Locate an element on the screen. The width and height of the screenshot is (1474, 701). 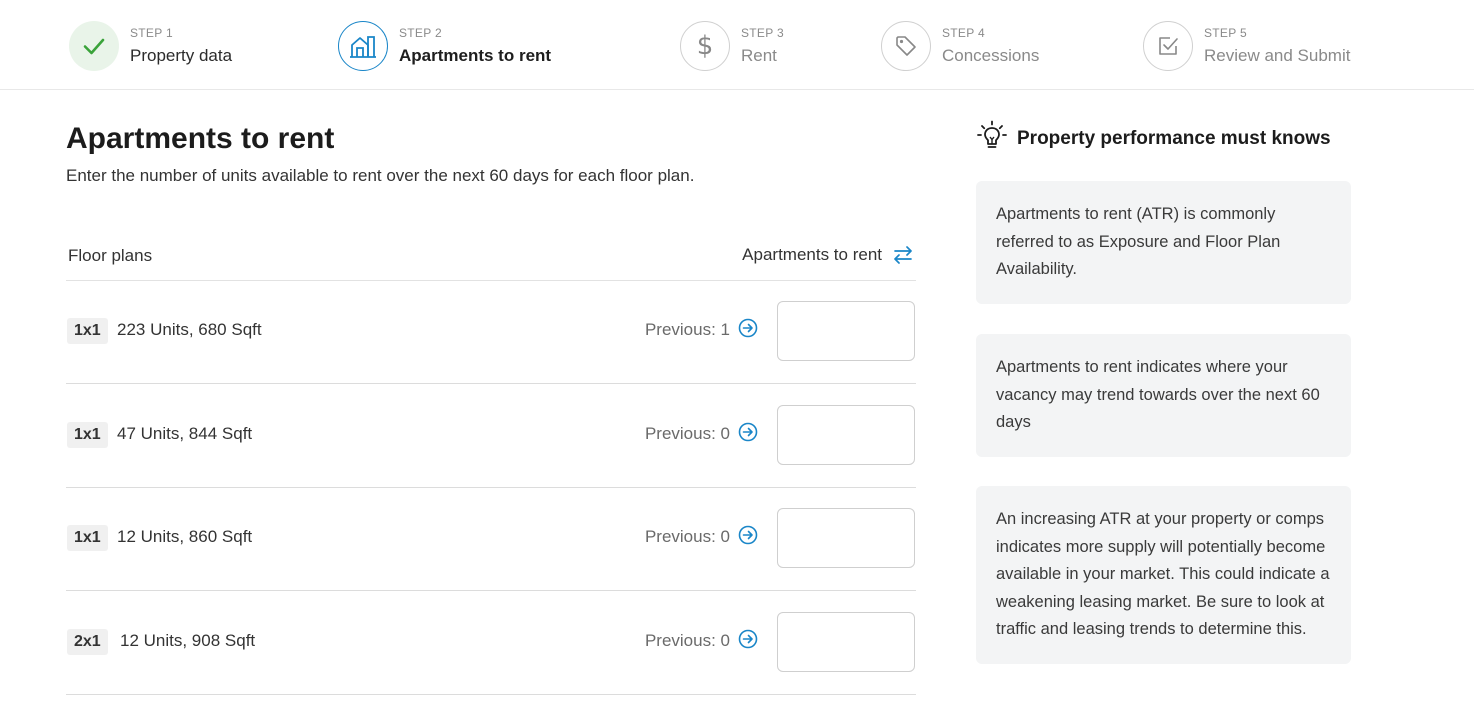
step-label: Concessions is located at coordinates (991, 55).